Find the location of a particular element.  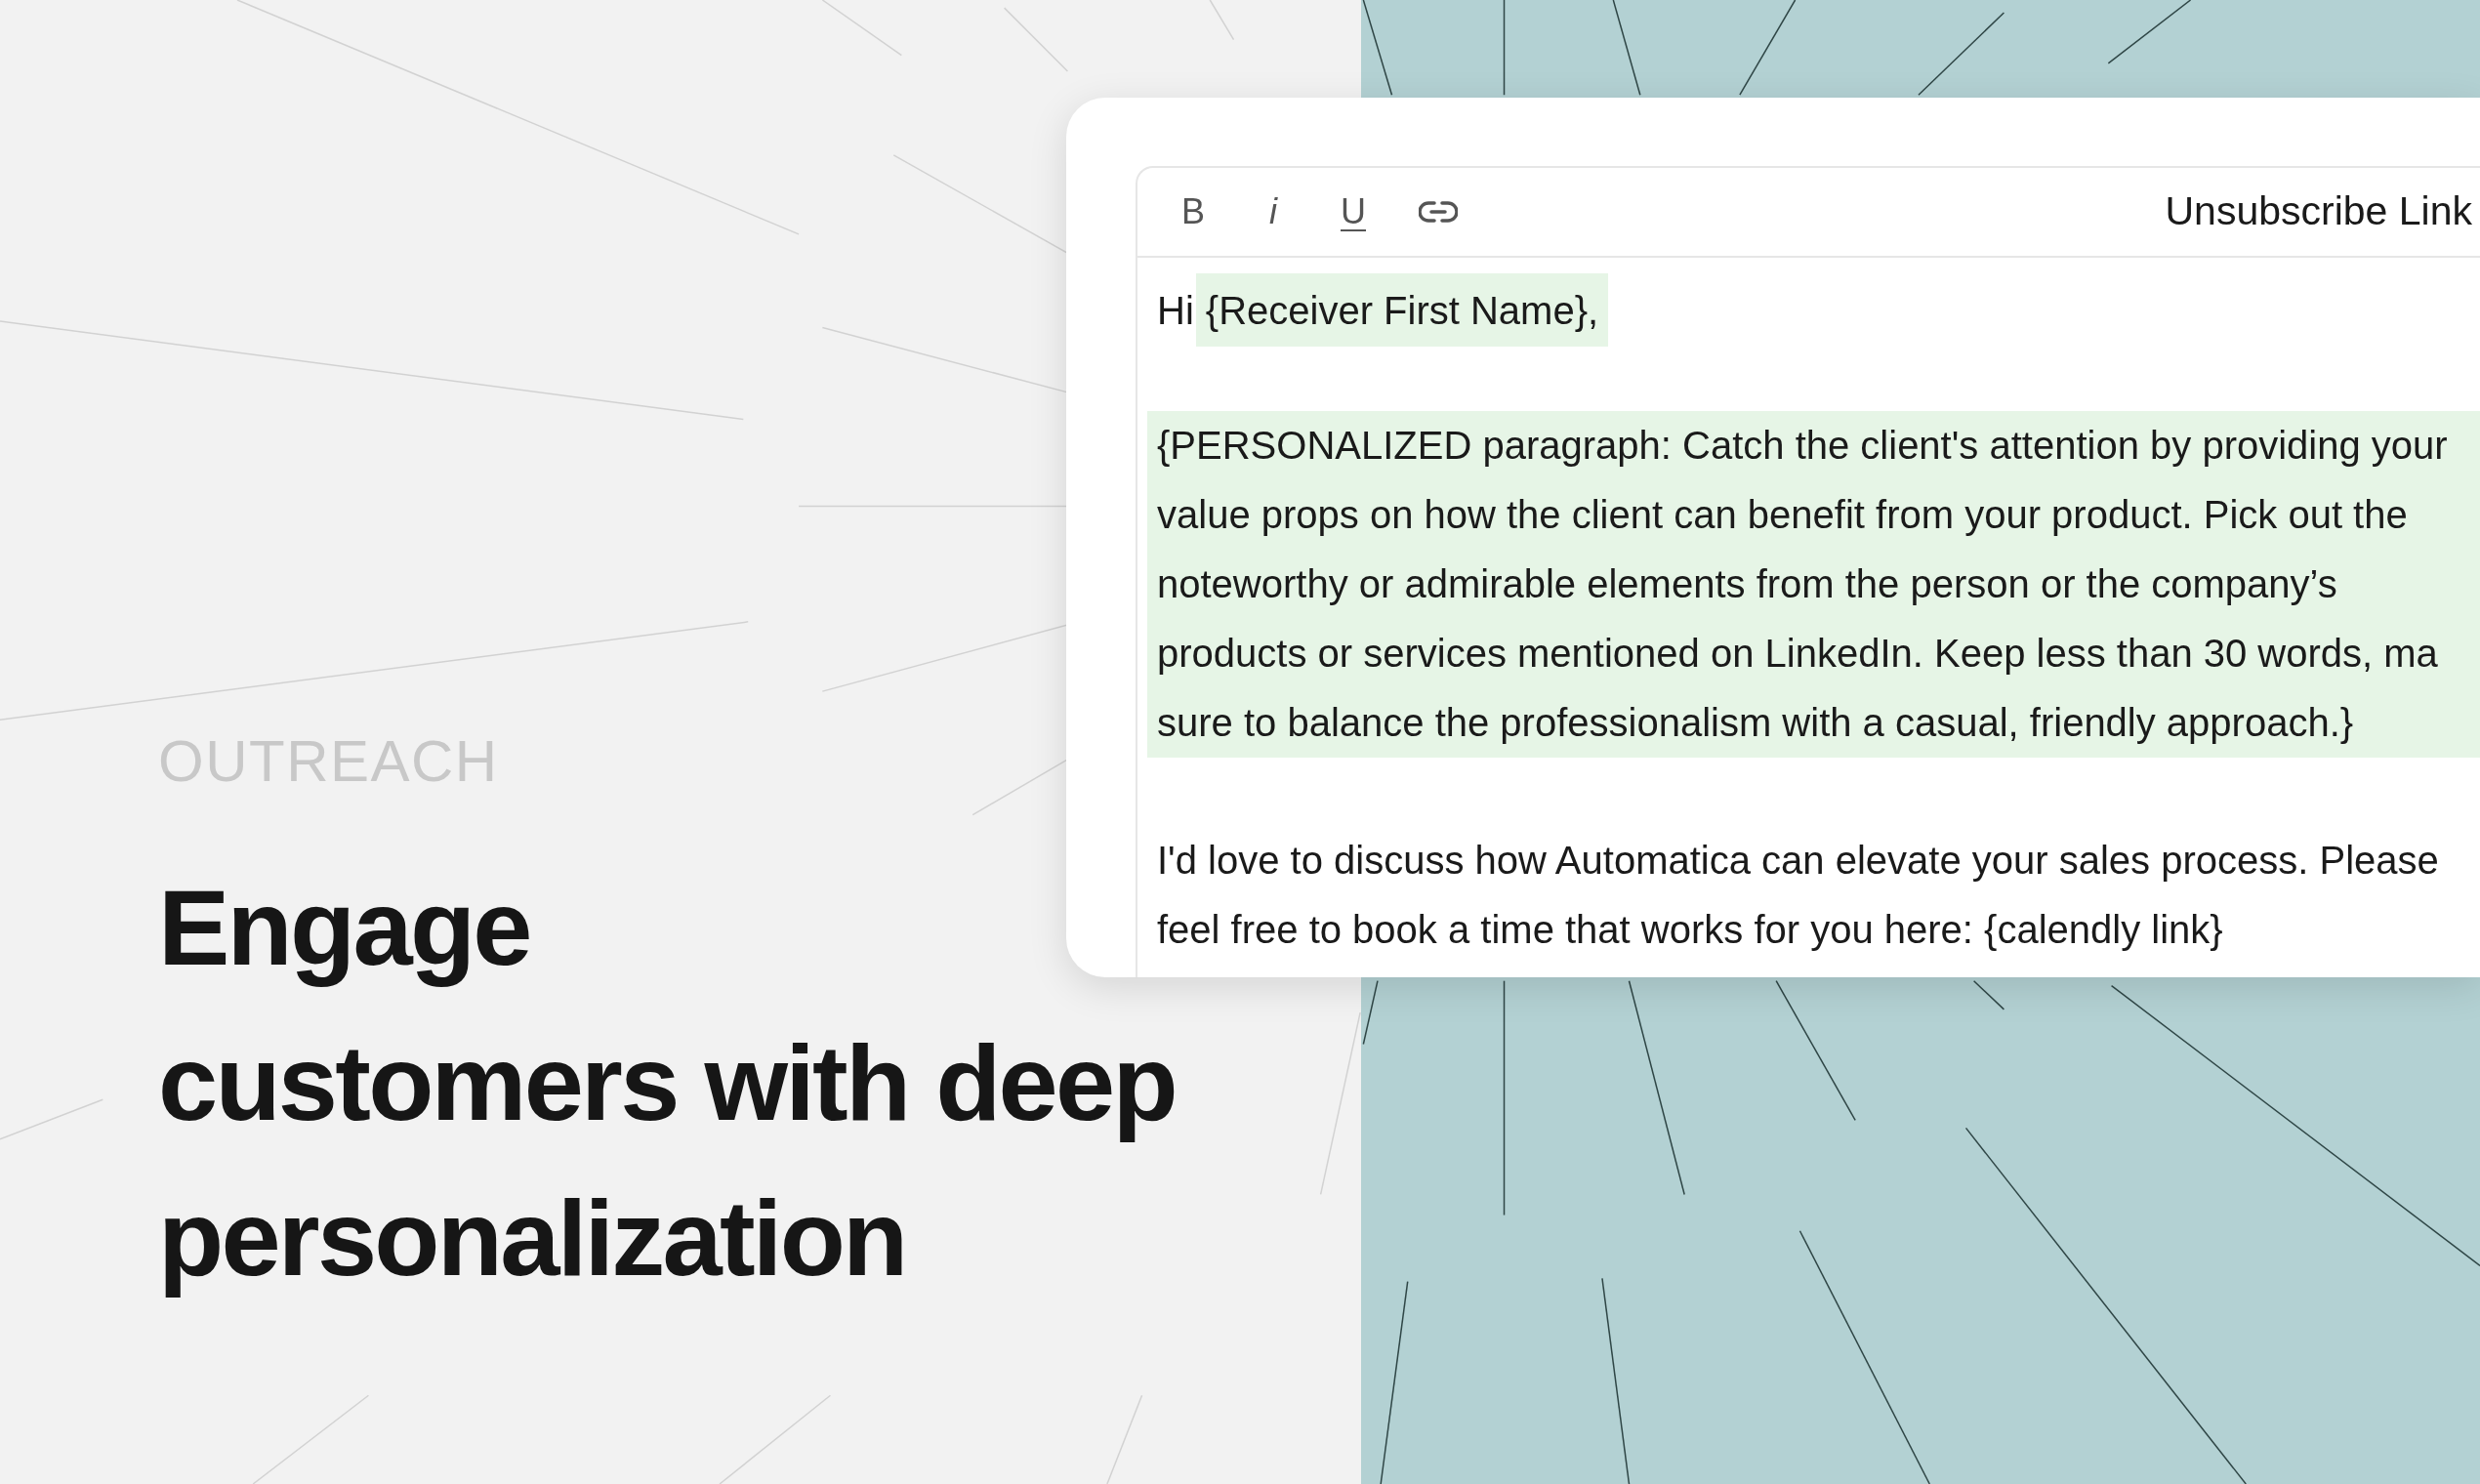

unsubscribe-link-button: Unsubscribe Link is located at coordinates (2318, 212).